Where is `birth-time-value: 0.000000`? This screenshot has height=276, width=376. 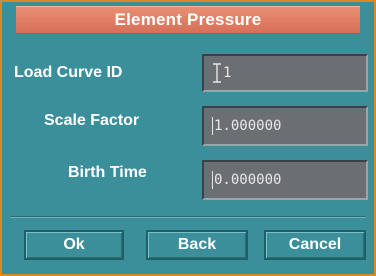
birth-time-value: 0.000000 is located at coordinates (248, 180).